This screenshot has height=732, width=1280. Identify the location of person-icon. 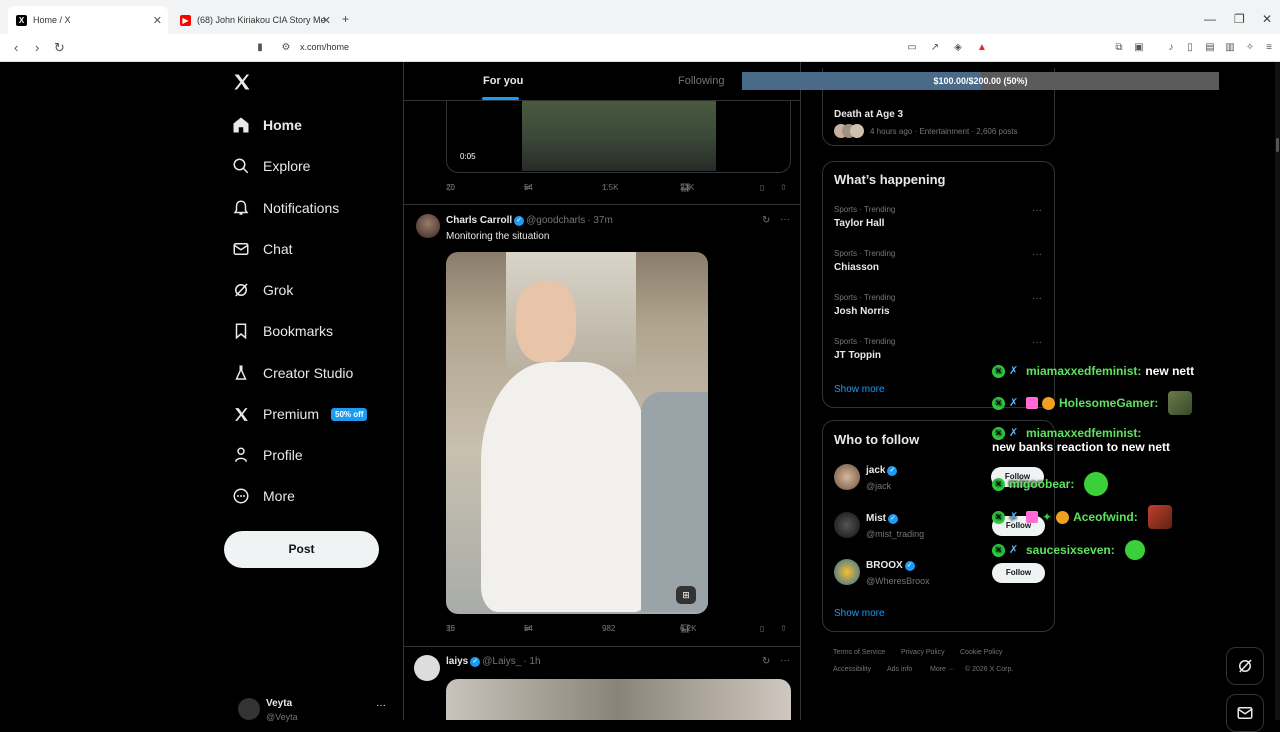
(241, 455).